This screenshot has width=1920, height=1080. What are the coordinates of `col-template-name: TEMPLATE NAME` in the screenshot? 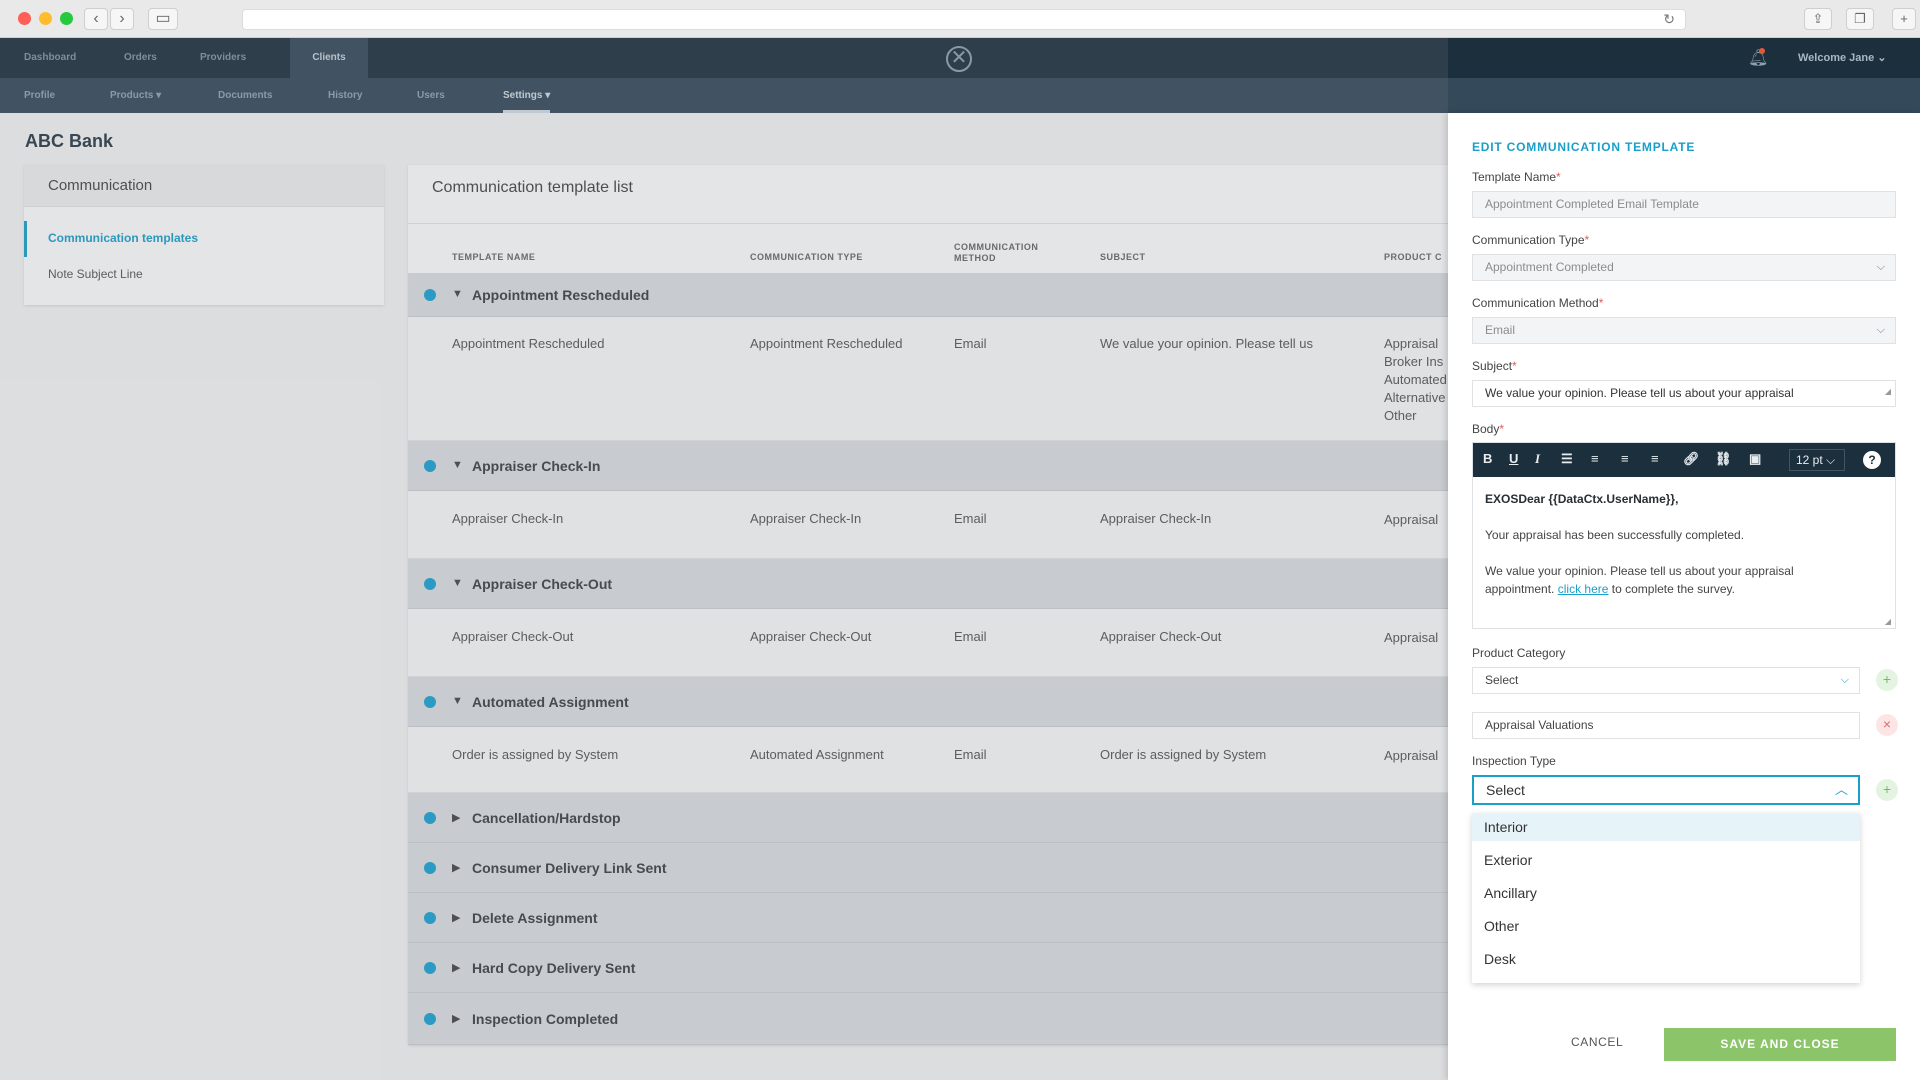 It's located at (493, 257).